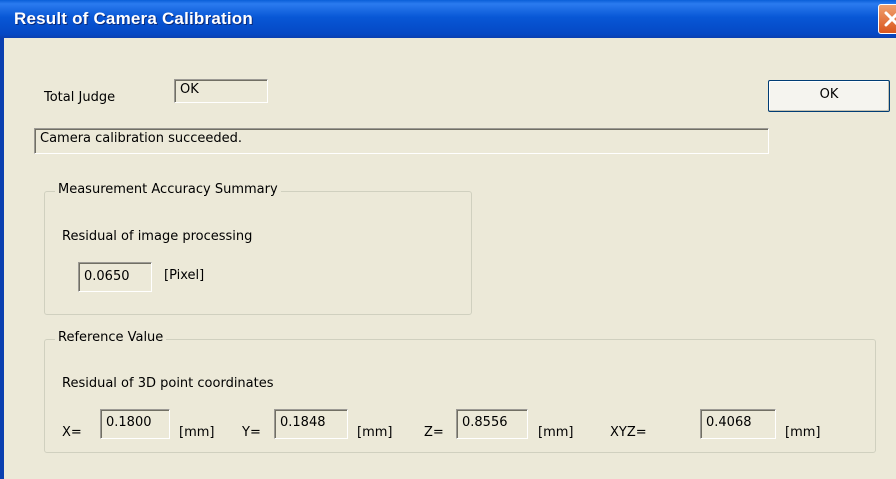  I want to click on z-unit: [mm], so click(556, 432).